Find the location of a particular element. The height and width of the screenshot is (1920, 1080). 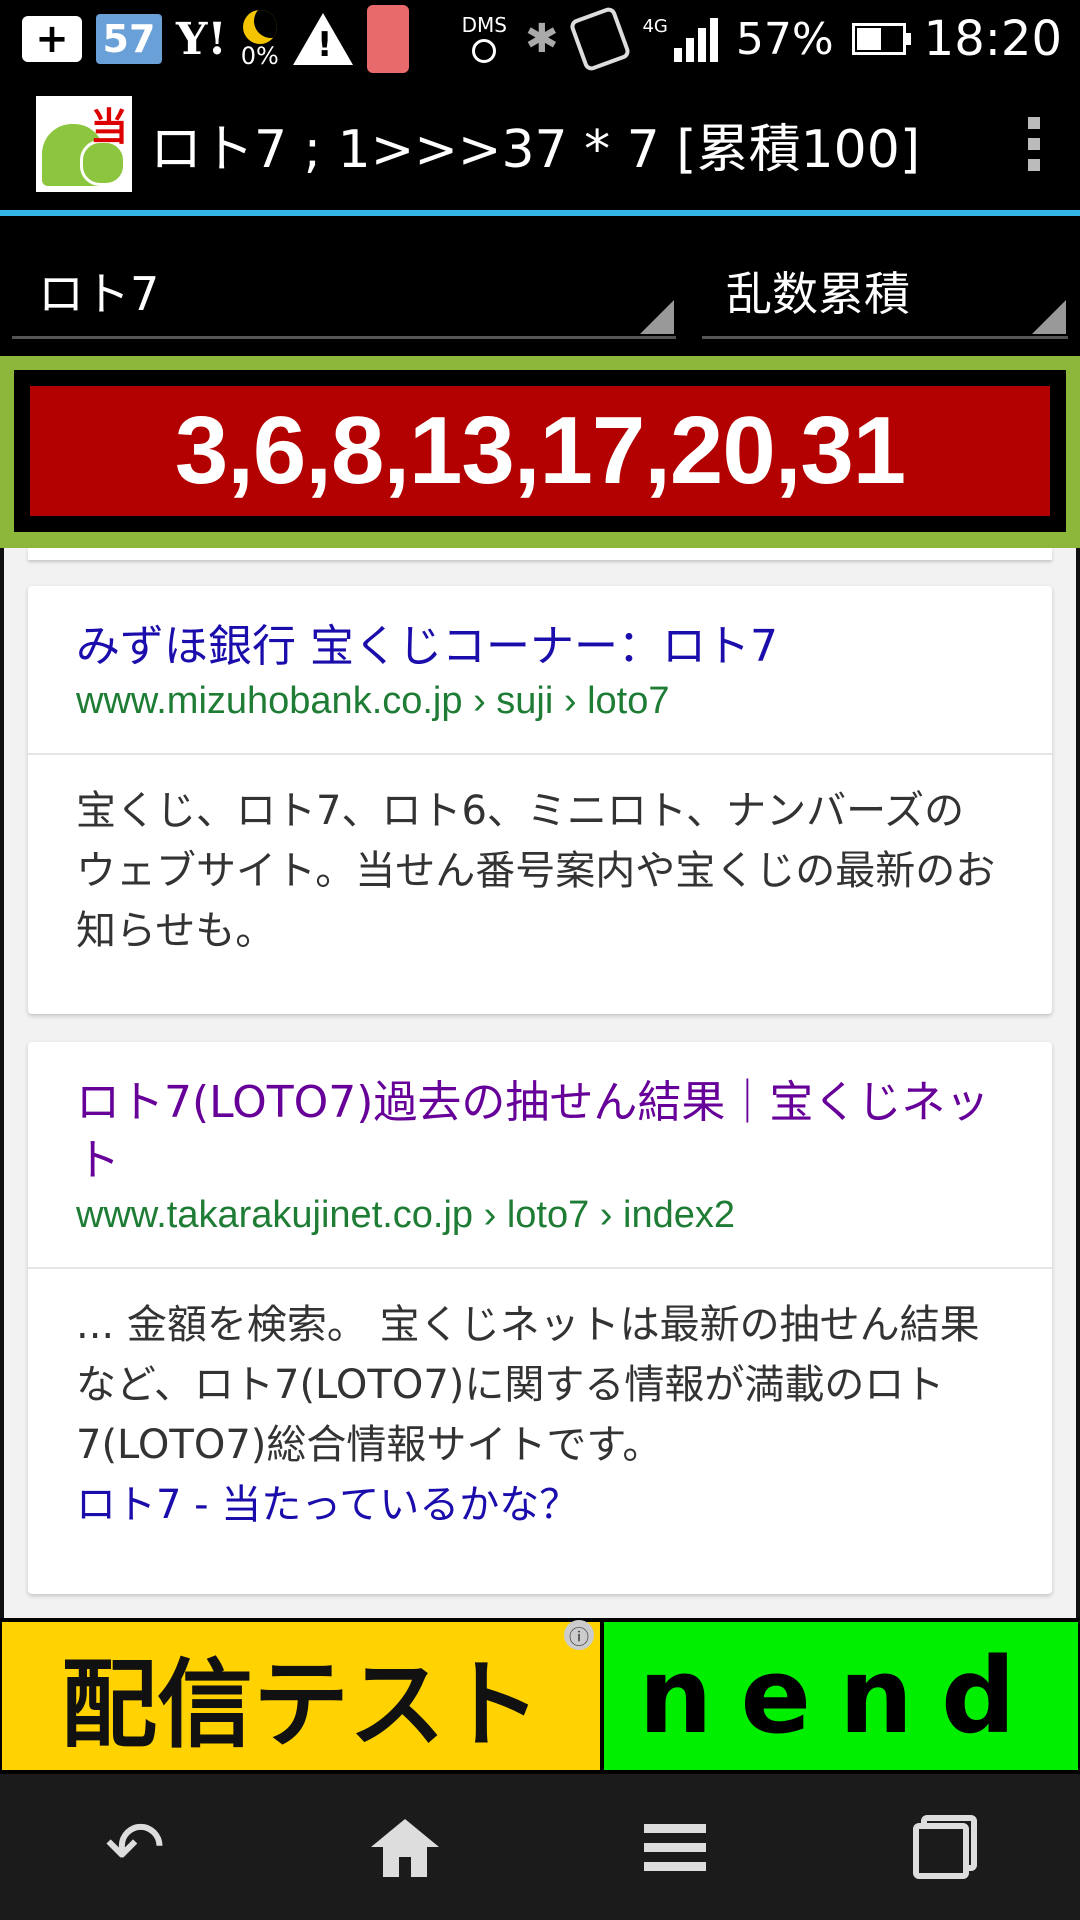

navigation-bar: ↶ is located at coordinates (540, 1847).